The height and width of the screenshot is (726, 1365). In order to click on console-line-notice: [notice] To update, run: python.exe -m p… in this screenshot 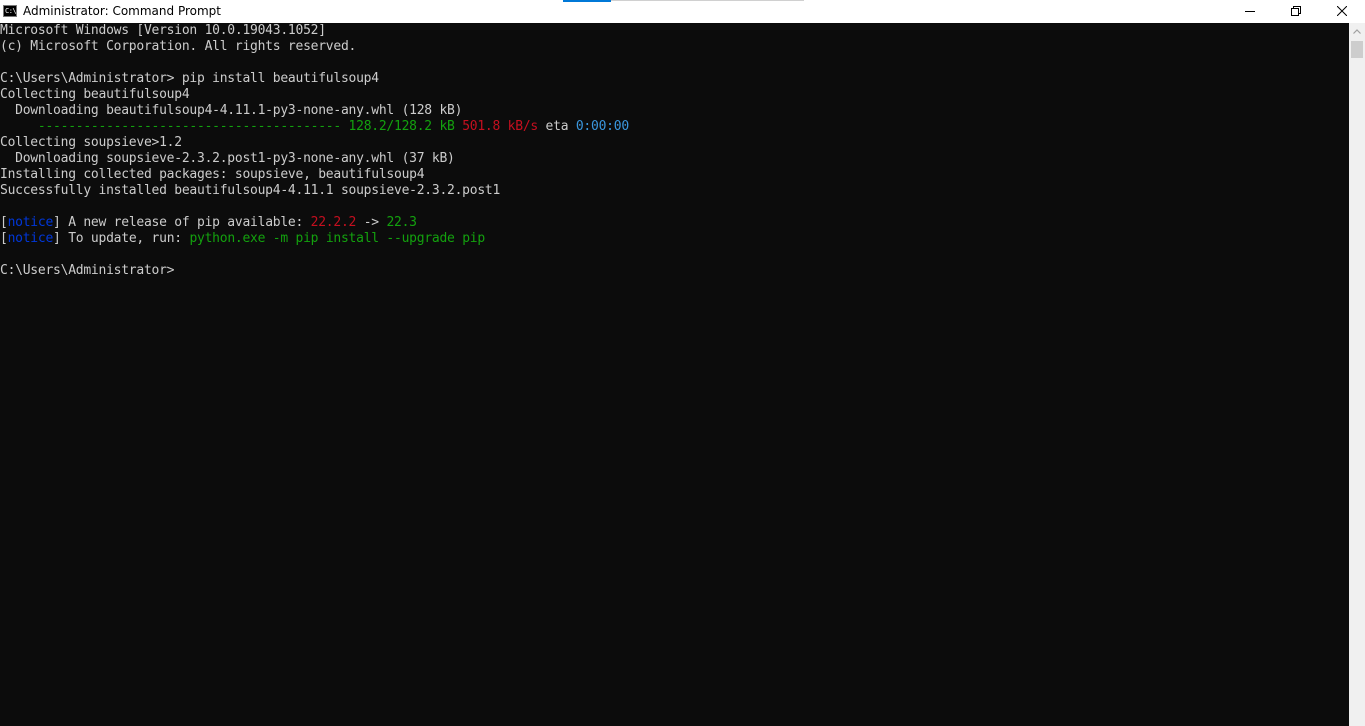, I will do `click(674, 239)`.